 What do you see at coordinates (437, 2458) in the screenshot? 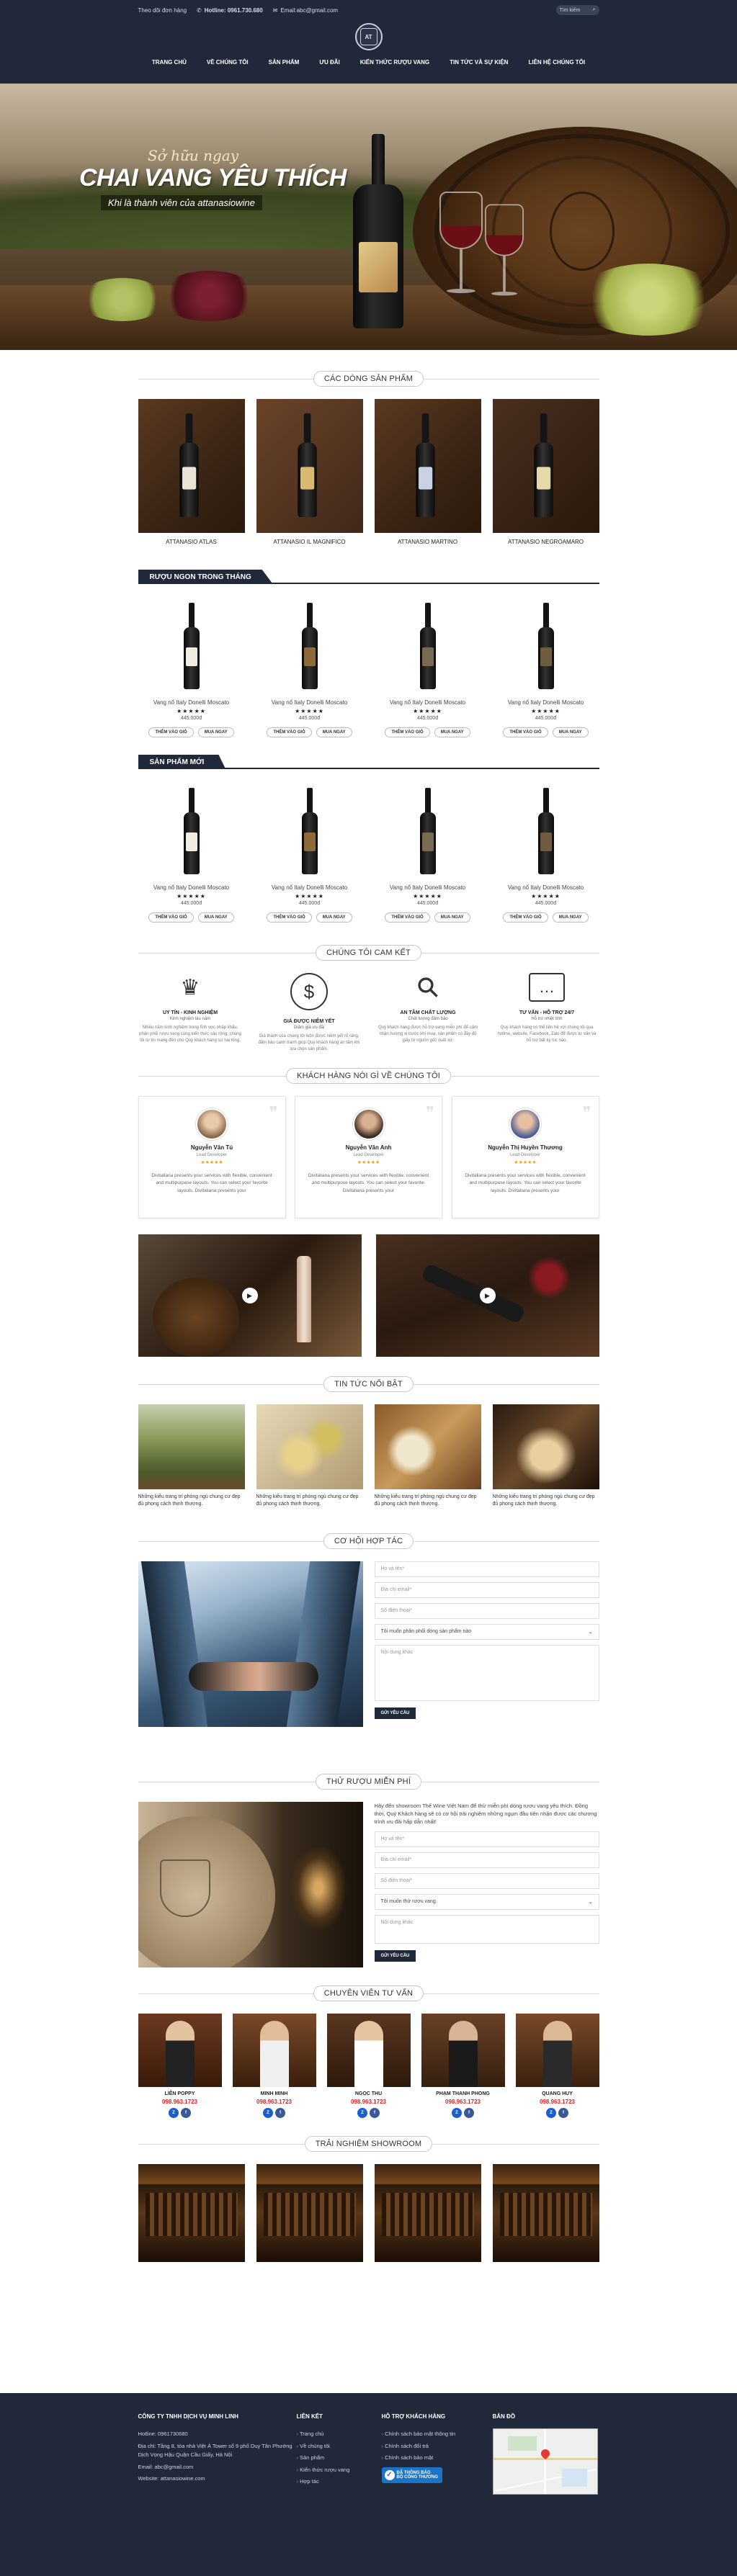
I see `footer-link: Chính sách bảo mật` at bounding box center [437, 2458].